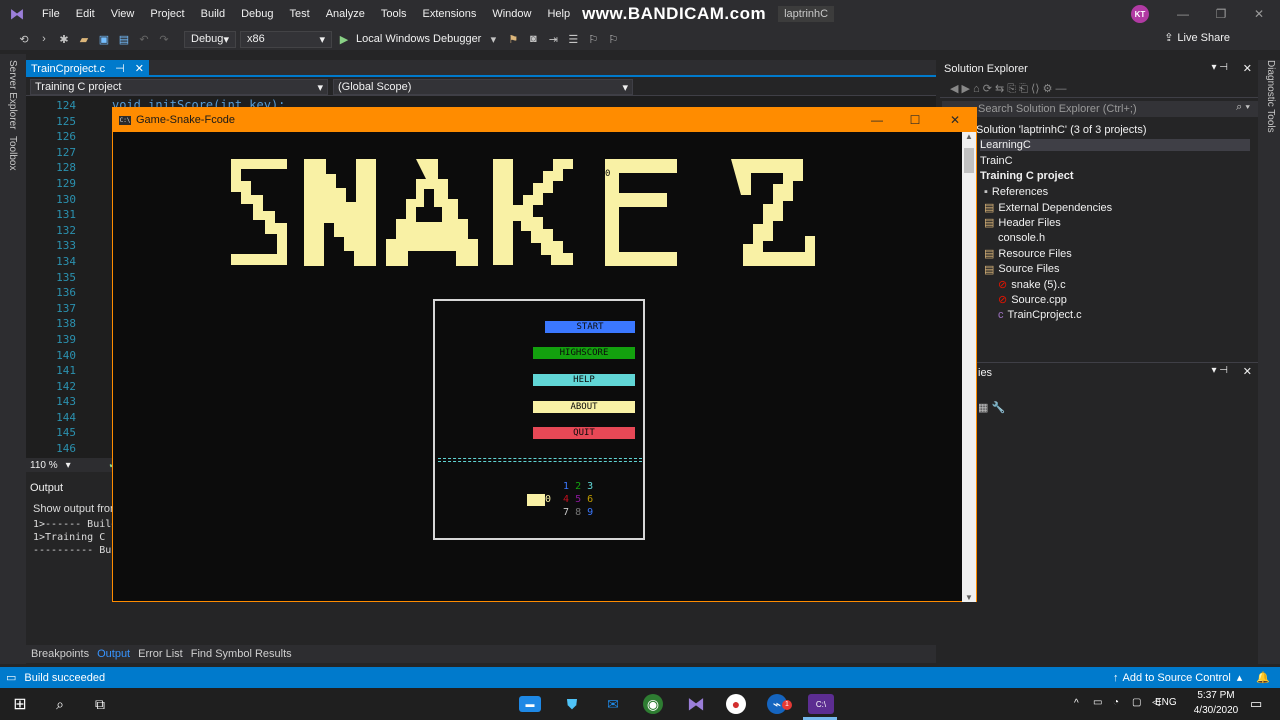 This screenshot has height=720, width=1280. Describe the element at coordinates (969, 597) in the screenshot. I see `scroll-down-icon: ▼` at that location.